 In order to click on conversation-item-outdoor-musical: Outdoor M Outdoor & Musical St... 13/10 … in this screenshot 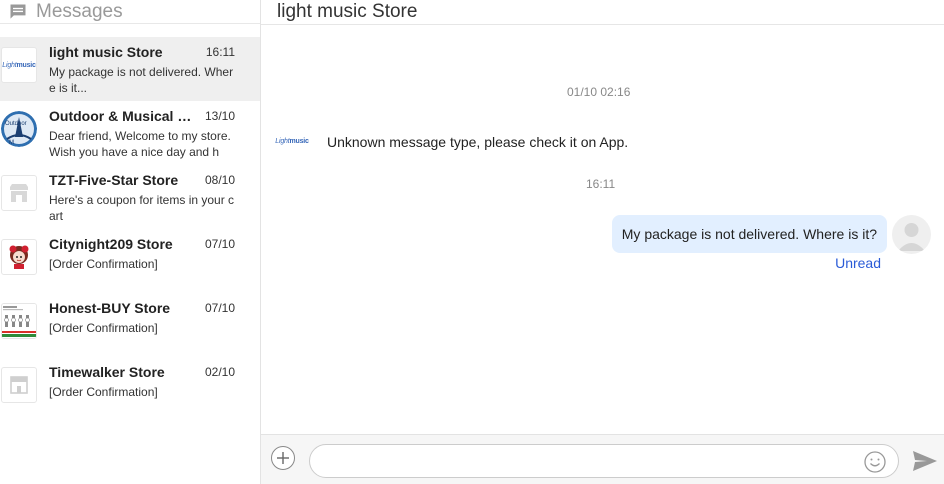, I will do `click(130, 133)`.